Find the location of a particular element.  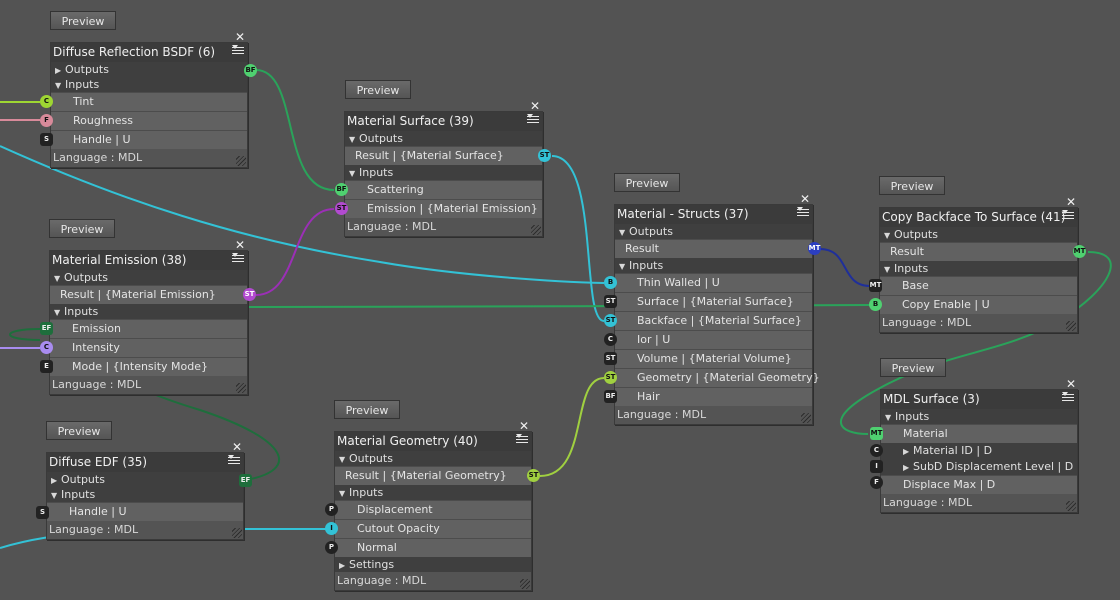

input-hair: Hair is located at coordinates (713, 396).